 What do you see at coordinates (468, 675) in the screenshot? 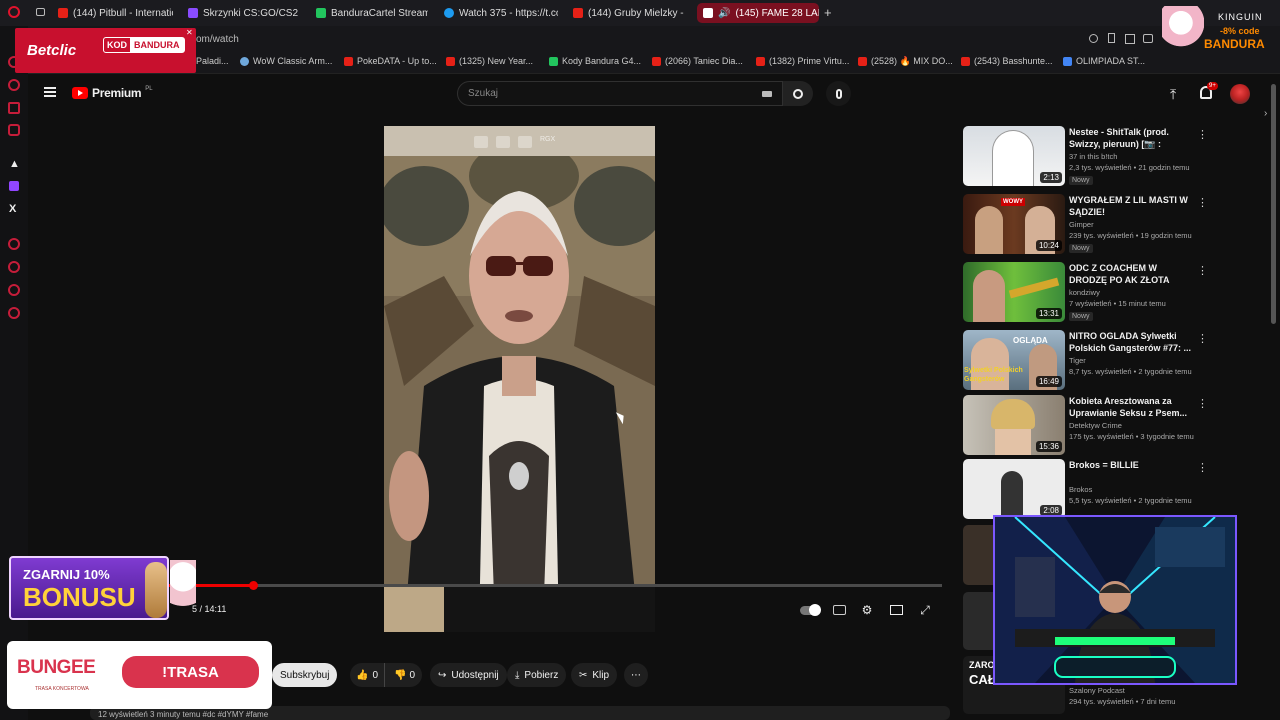
I see `share-button: ↪ Udostępnij` at bounding box center [468, 675].